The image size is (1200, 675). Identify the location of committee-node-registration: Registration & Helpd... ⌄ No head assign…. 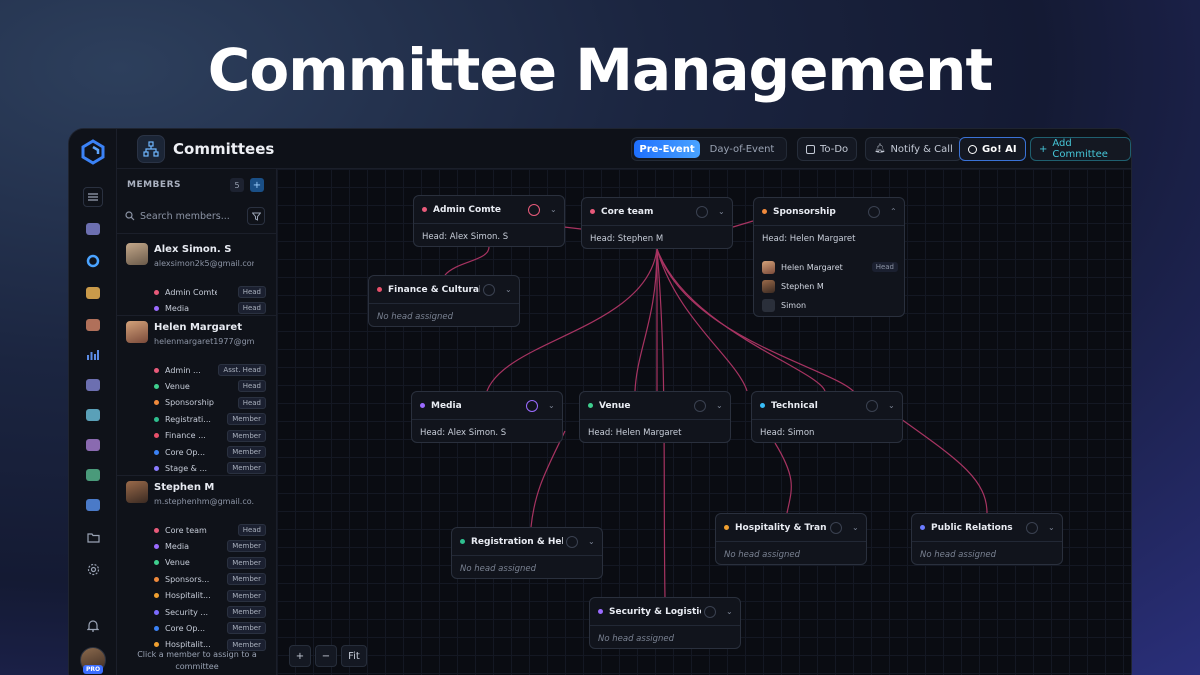
(527, 553).